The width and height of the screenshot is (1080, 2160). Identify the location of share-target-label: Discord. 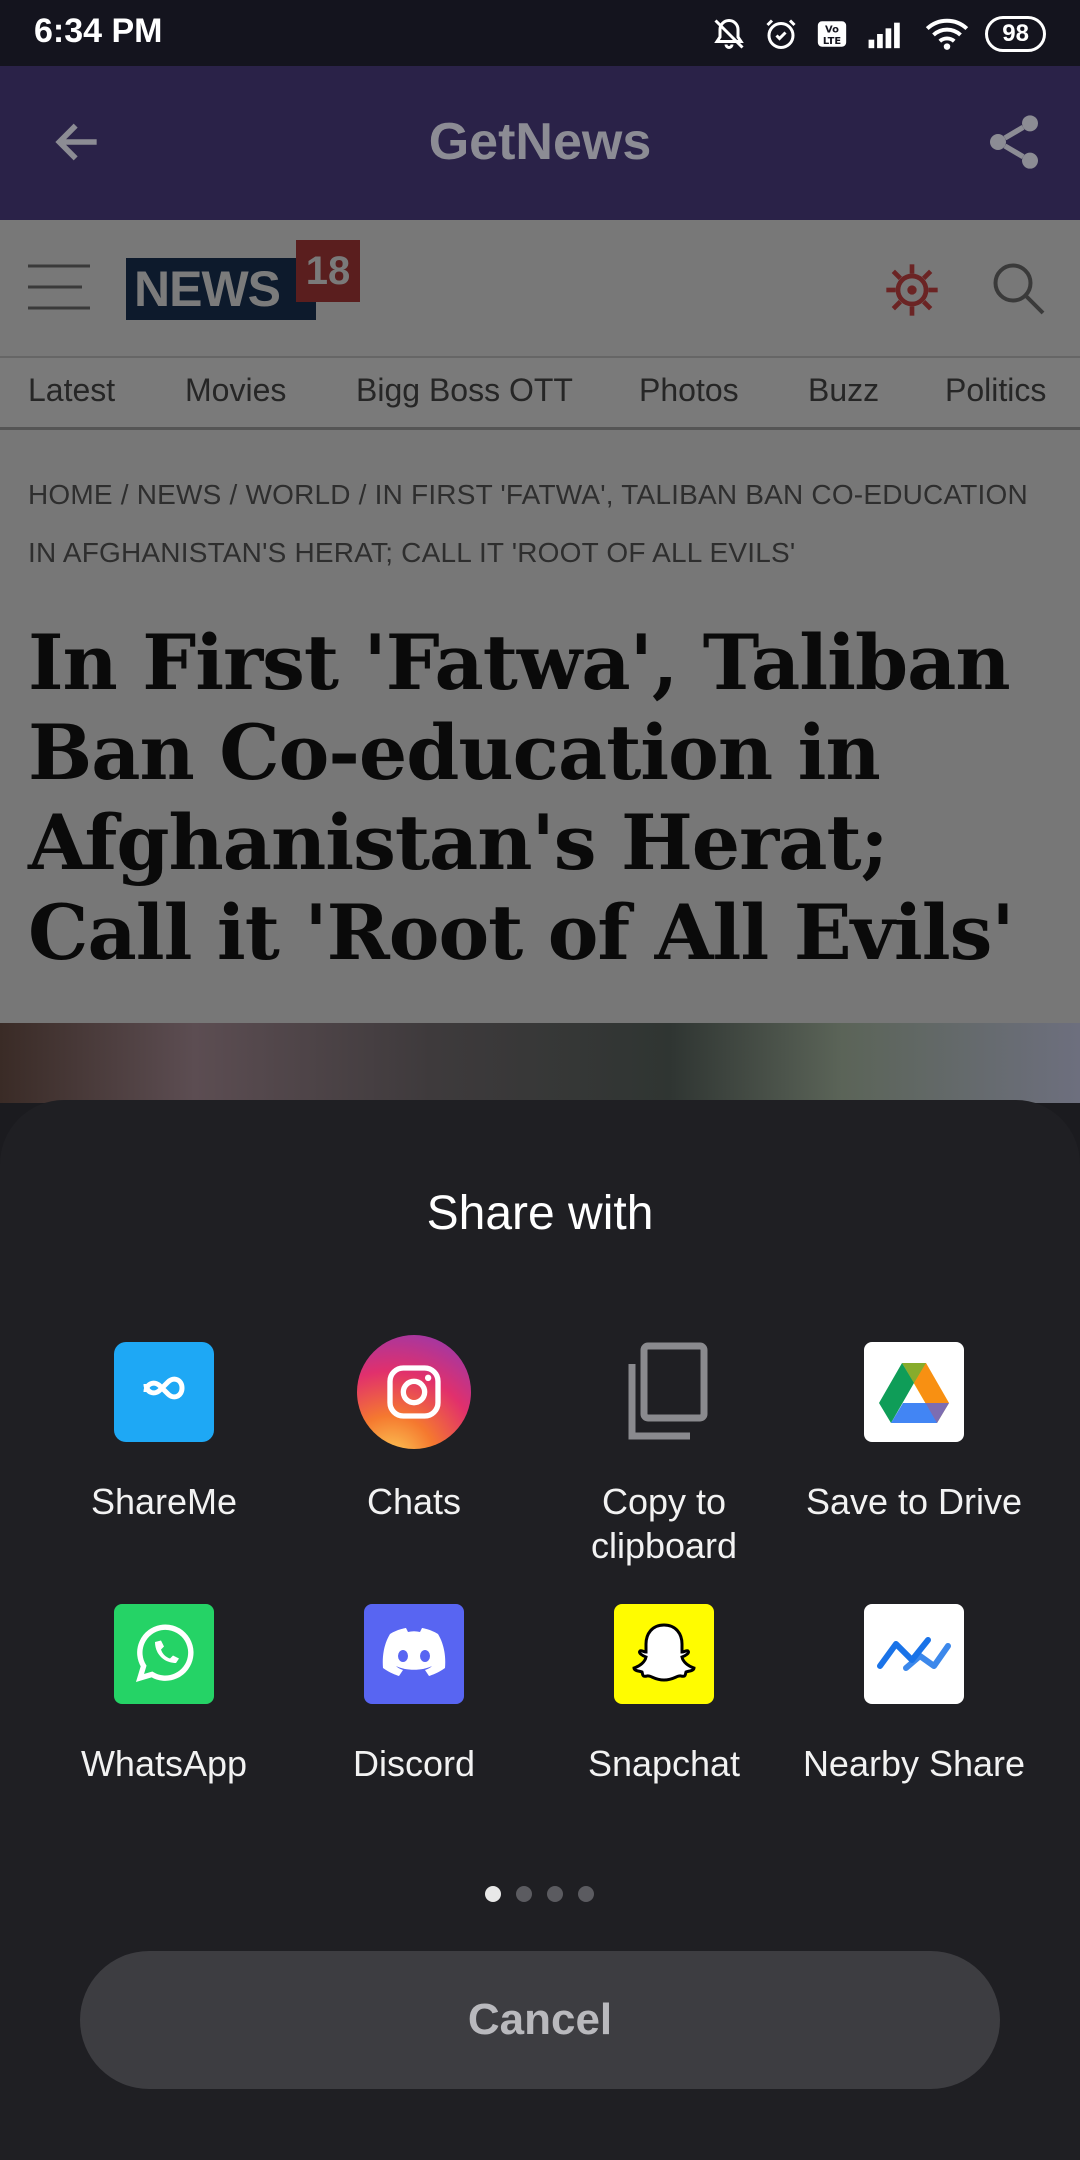
(414, 1763).